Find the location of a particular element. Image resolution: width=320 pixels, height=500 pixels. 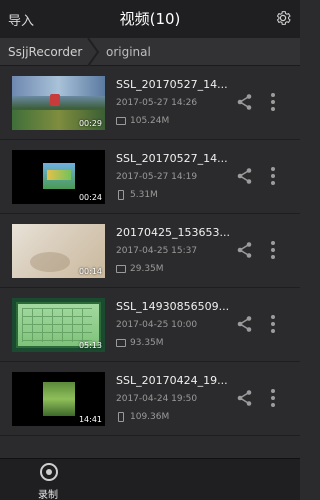

video-thumbnail: 14:41 is located at coordinates (58, 399).